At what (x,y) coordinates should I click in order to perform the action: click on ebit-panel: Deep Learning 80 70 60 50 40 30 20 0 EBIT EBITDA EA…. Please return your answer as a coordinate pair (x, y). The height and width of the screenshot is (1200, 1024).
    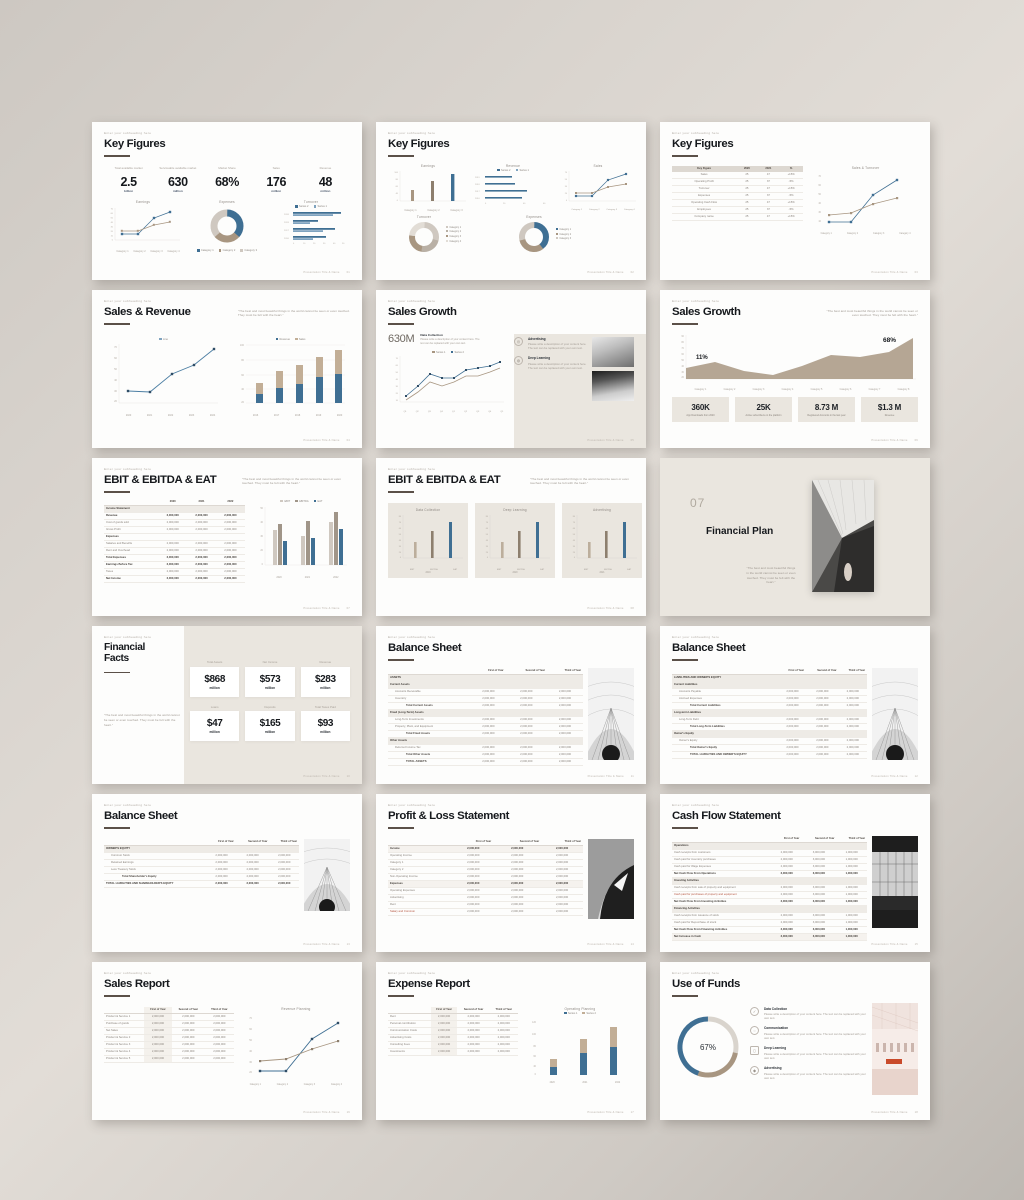
    Looking at the image, I should click on (515, 540).